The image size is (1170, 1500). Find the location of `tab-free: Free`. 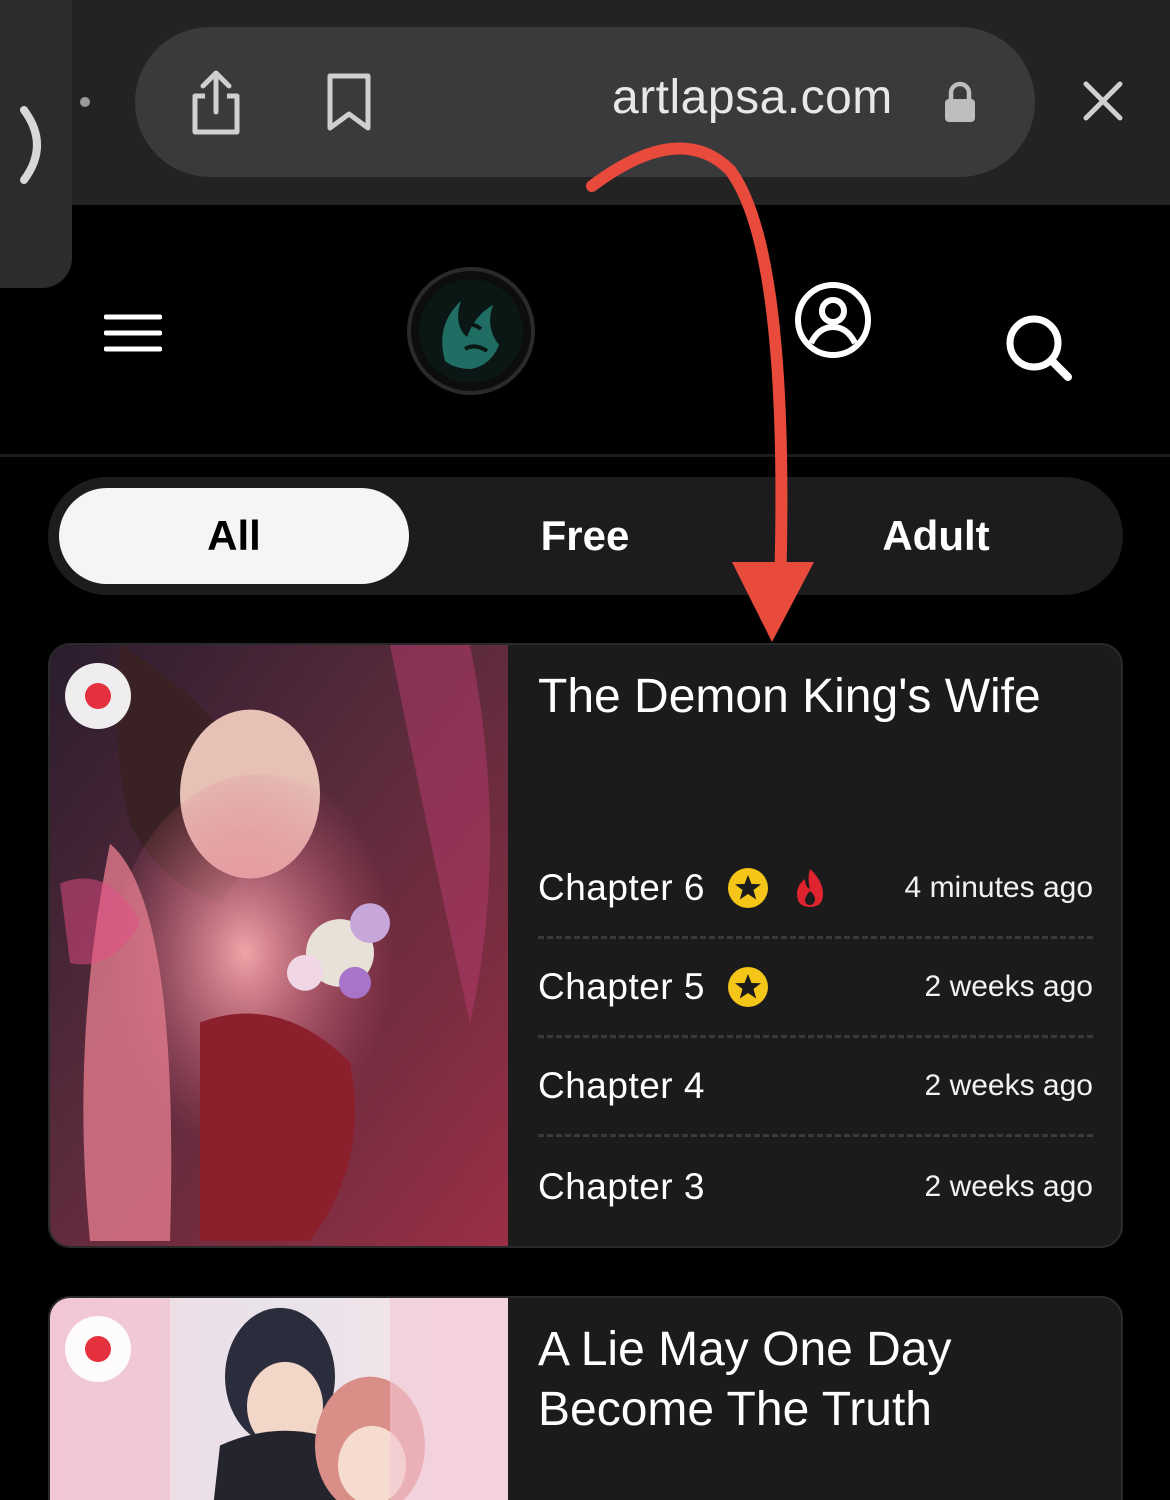

tab-free: Free is located at coordinates (585, 536).